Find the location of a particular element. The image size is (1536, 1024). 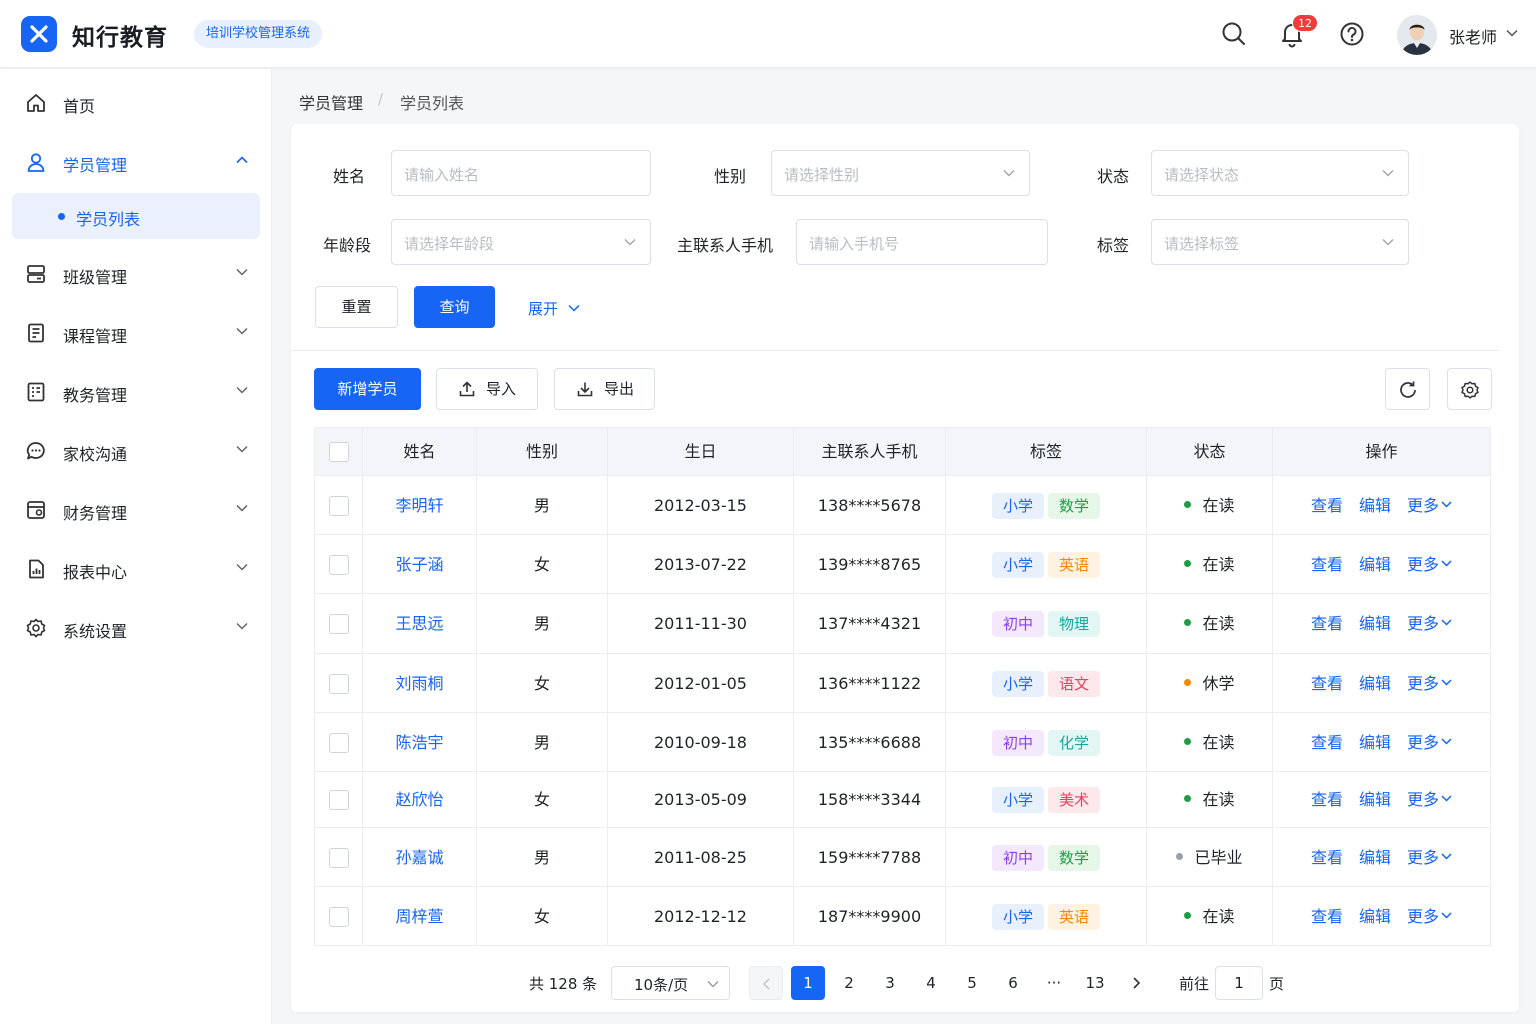

sidebar-item-home-school: 家校沟通 is located at coordinates (136, 451).